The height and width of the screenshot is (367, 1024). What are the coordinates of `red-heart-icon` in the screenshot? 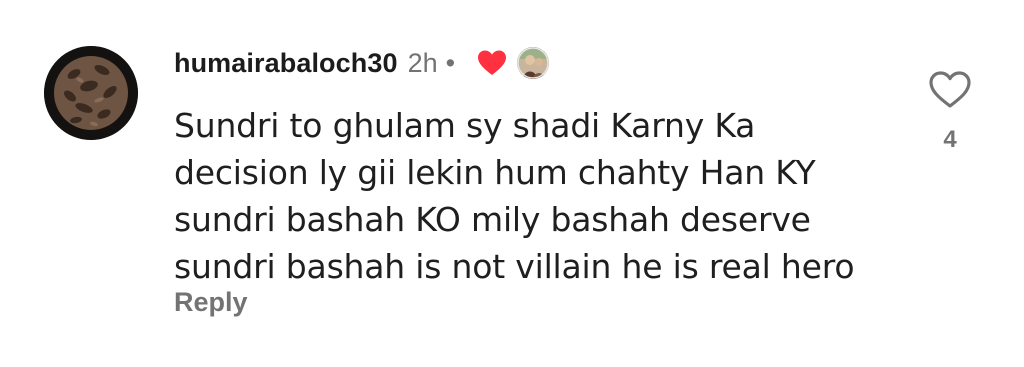 It's located at (492, 63).